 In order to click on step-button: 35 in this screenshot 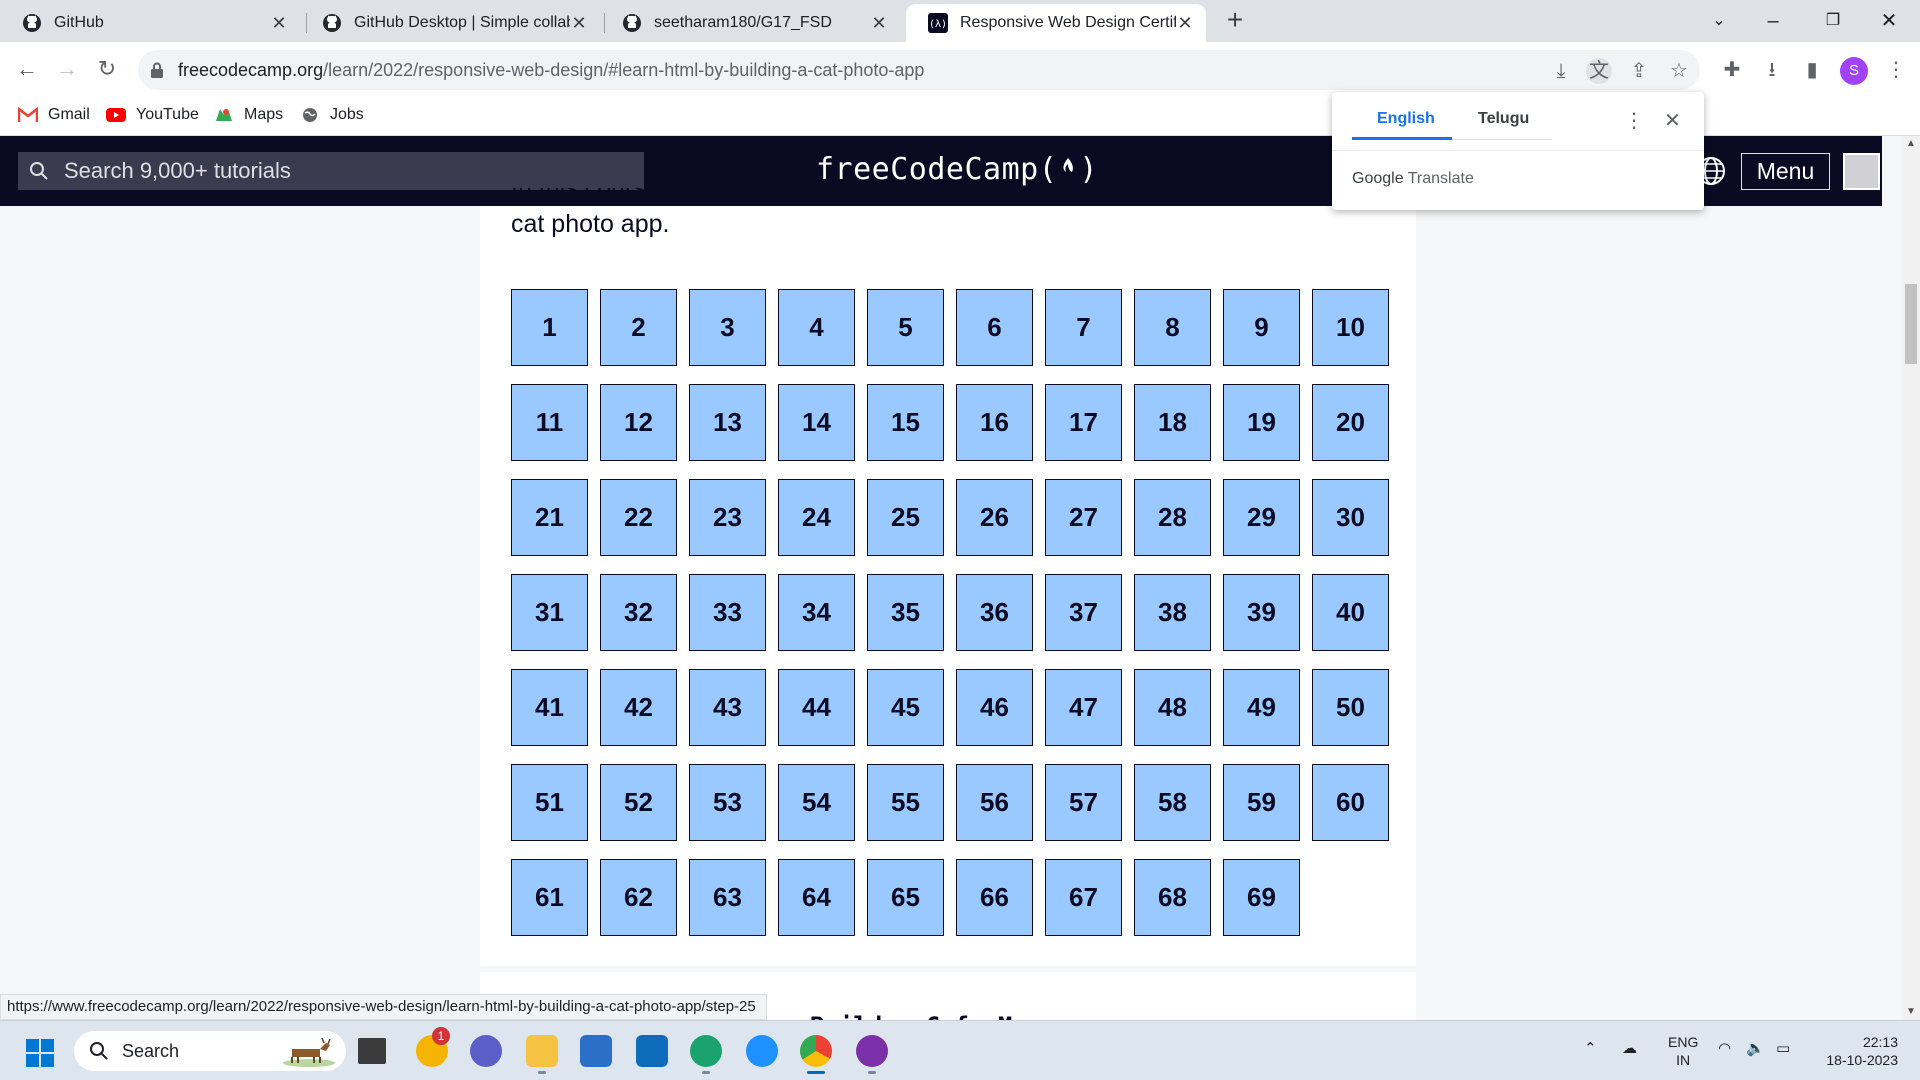, I will do `click(905, 612)`.